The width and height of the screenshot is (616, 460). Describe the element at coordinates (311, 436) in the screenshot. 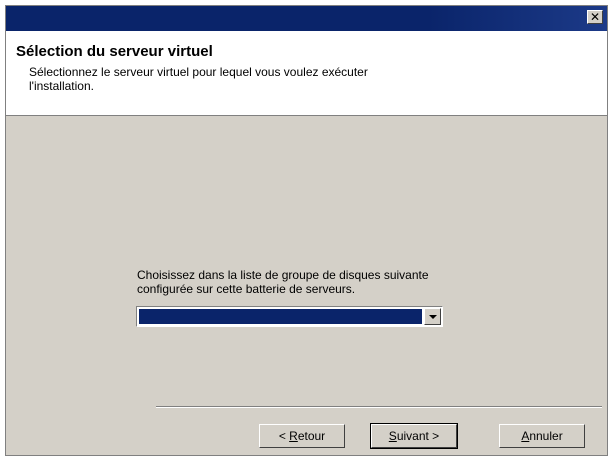

I see `back-button-label: etour` at that location.